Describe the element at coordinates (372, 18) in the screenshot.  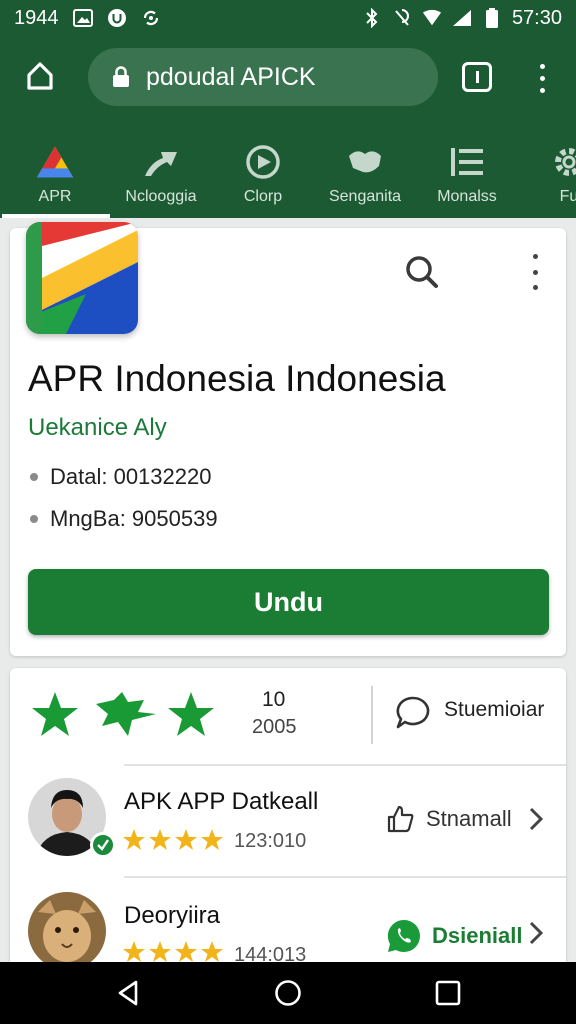
I see `bluetooth-icon` at that location.